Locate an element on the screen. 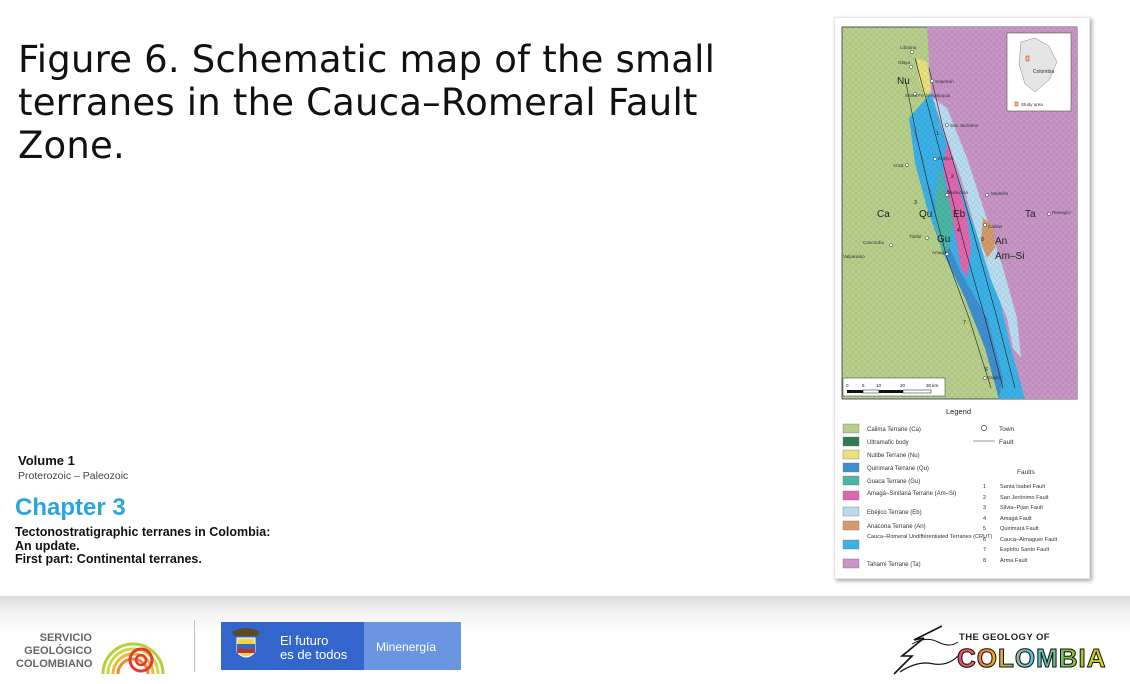 The height and width of the screenshot is (684, 1130). town-label: Rionegro is located at coordinates (1061, 212).